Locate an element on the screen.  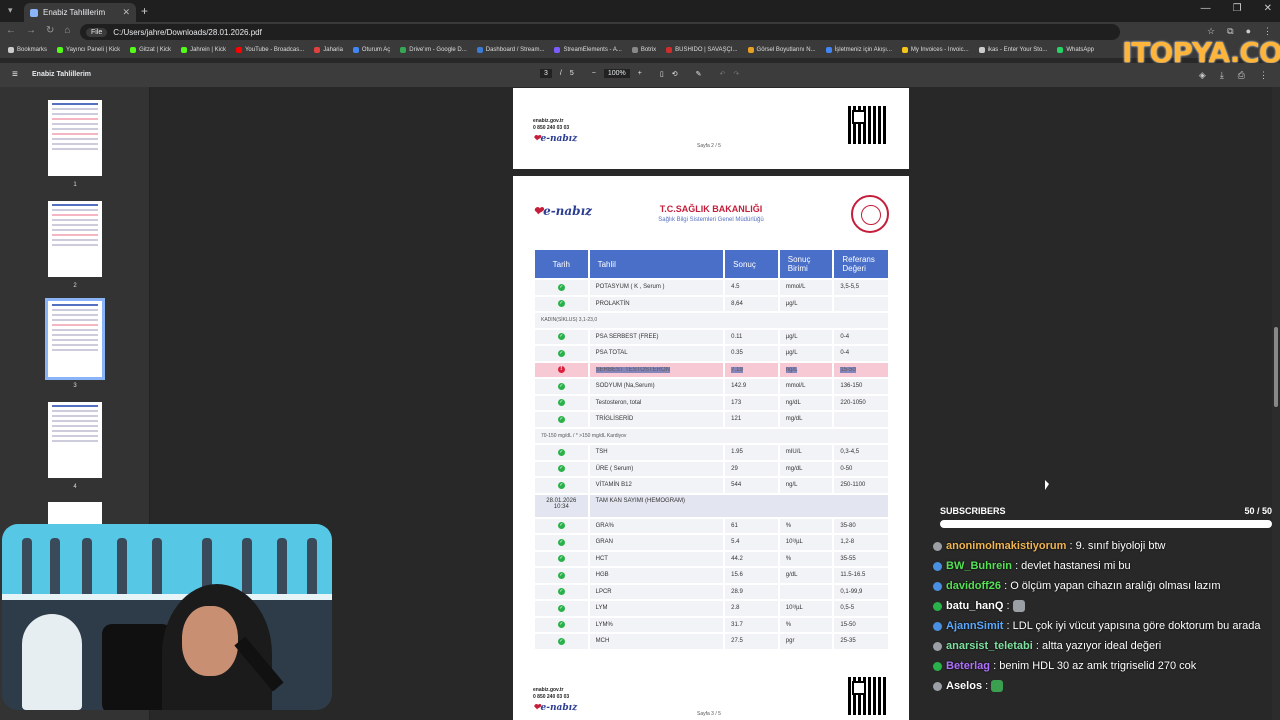
test-ref: 0-4 is located at coordinates (861, 336).